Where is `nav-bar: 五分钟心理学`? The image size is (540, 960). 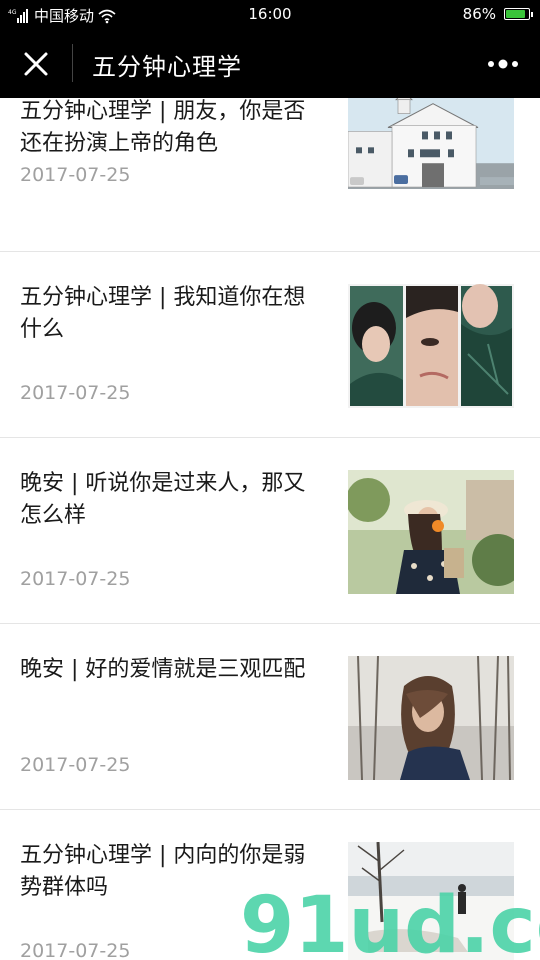 nav-bar: 五分钟心理学 is located at coordinates (270, 64).